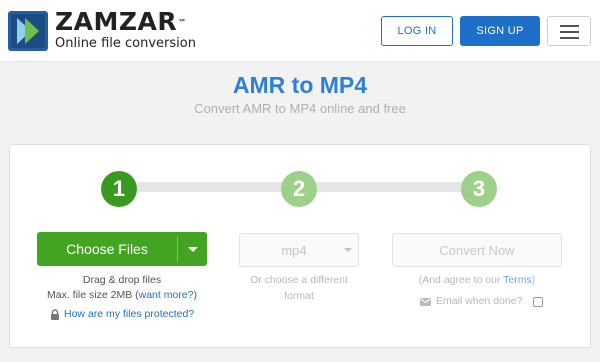  Describe the element at coordinates (300, 108) in the screenshot. I see `page-subtitle: Convert AMR to MP4 online and free` at that location.